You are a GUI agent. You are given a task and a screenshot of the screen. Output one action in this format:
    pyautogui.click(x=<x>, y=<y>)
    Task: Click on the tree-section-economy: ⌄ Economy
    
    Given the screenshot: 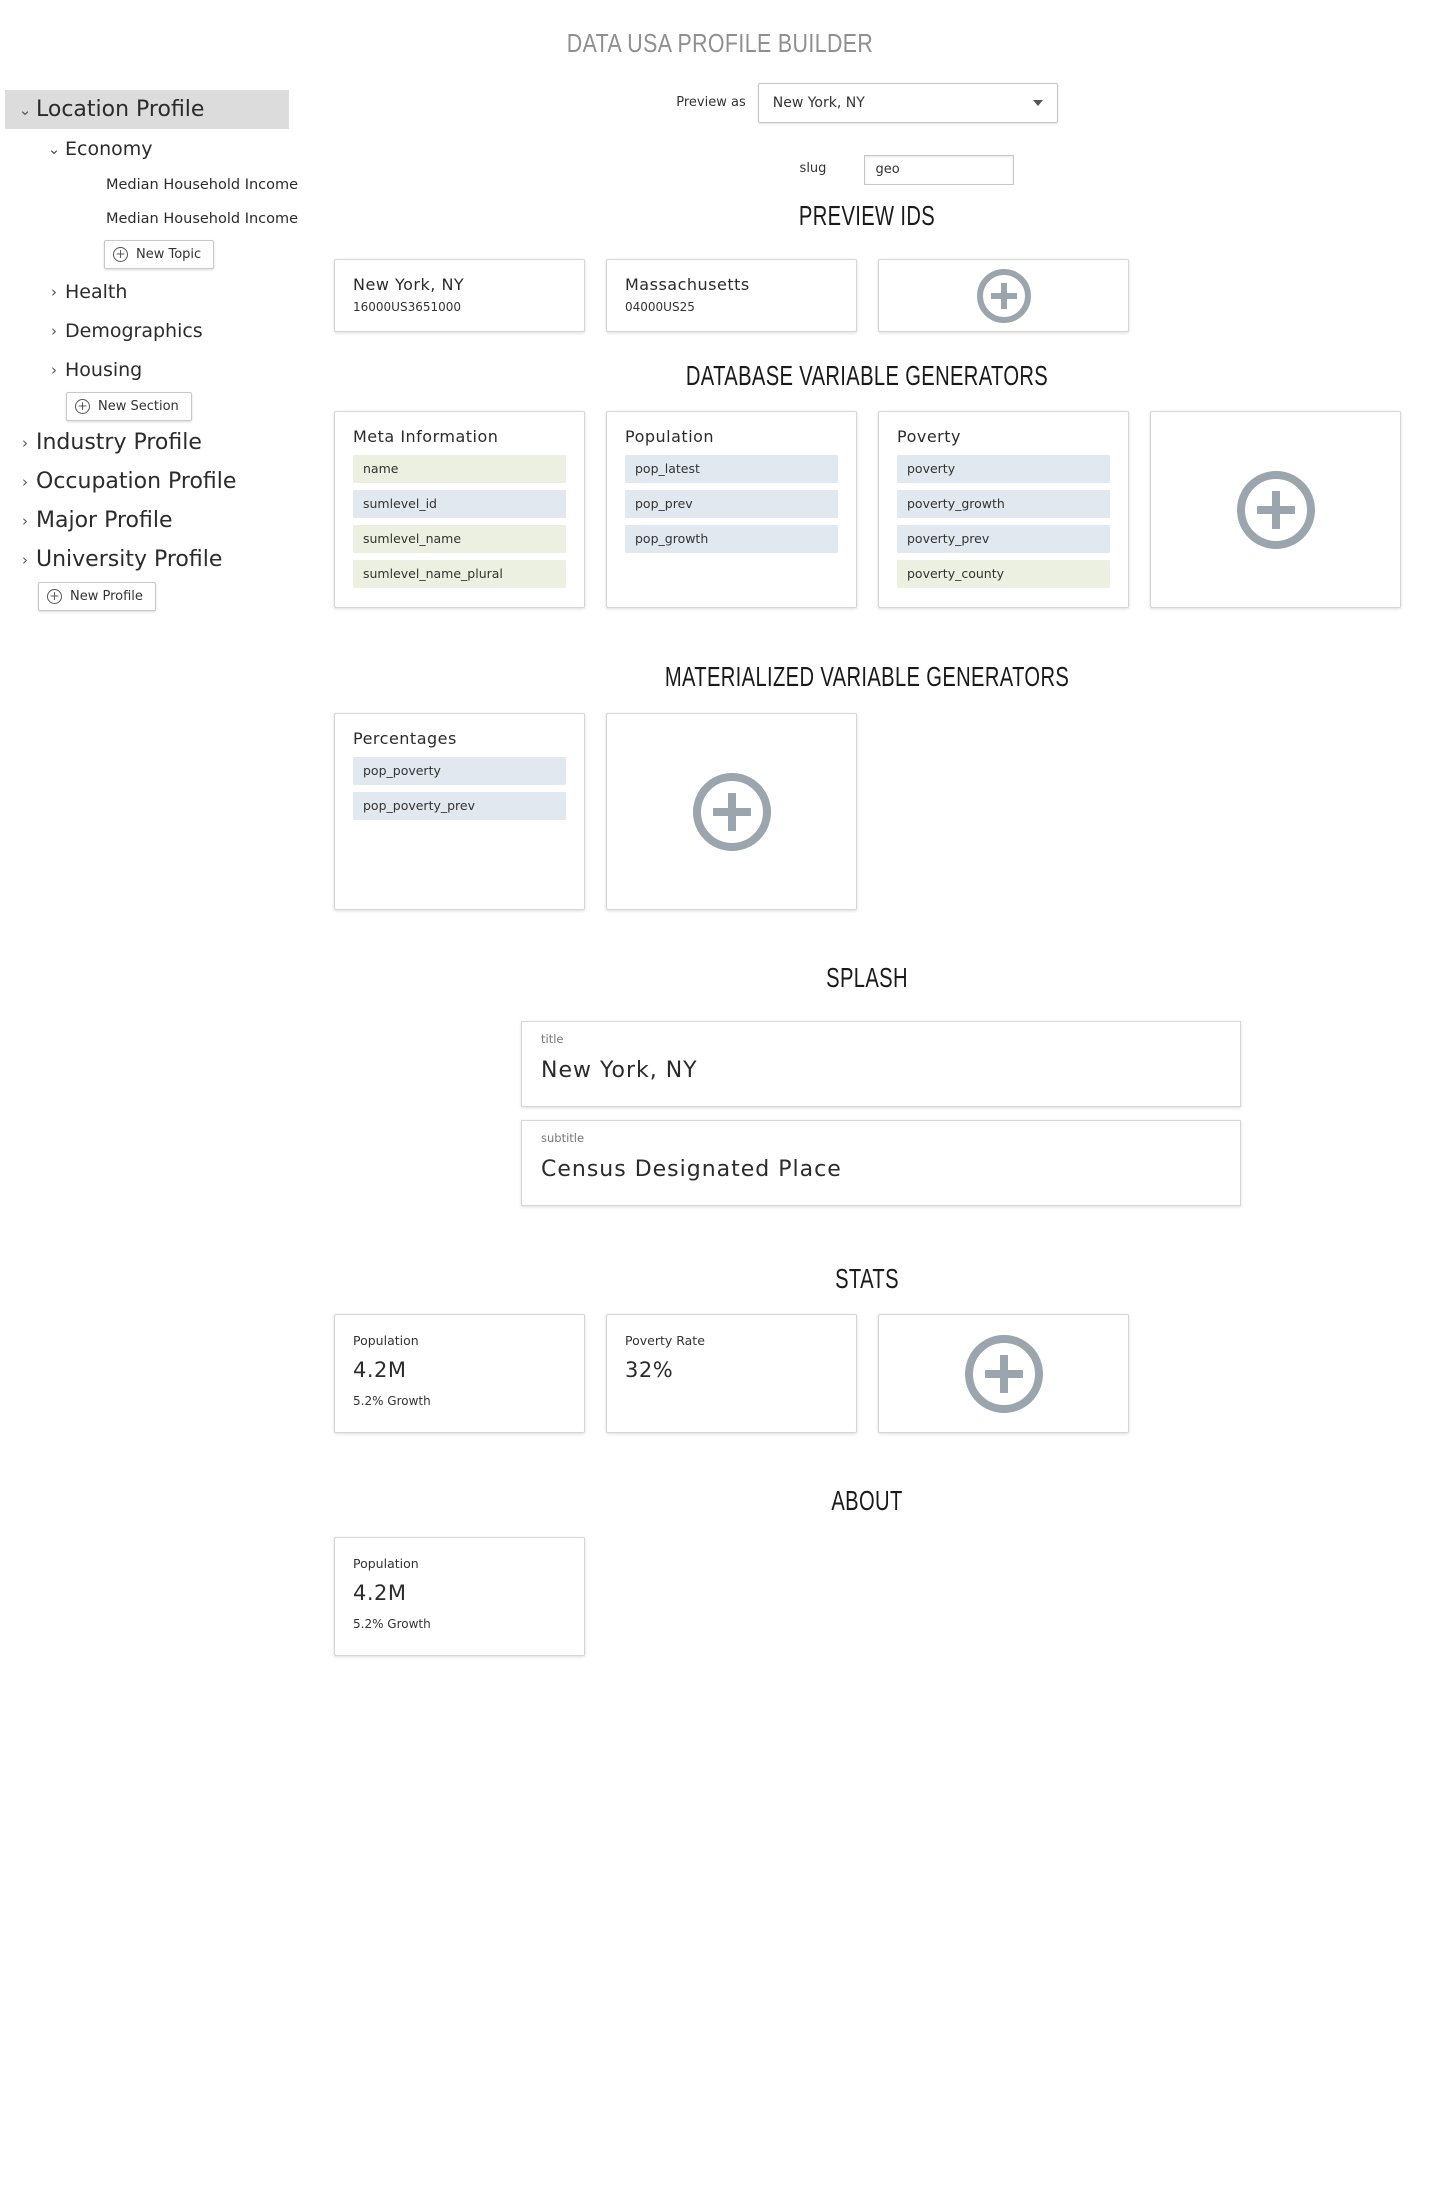 What is the action you would take?
    pyautogui.click(x=150, y=148)
    